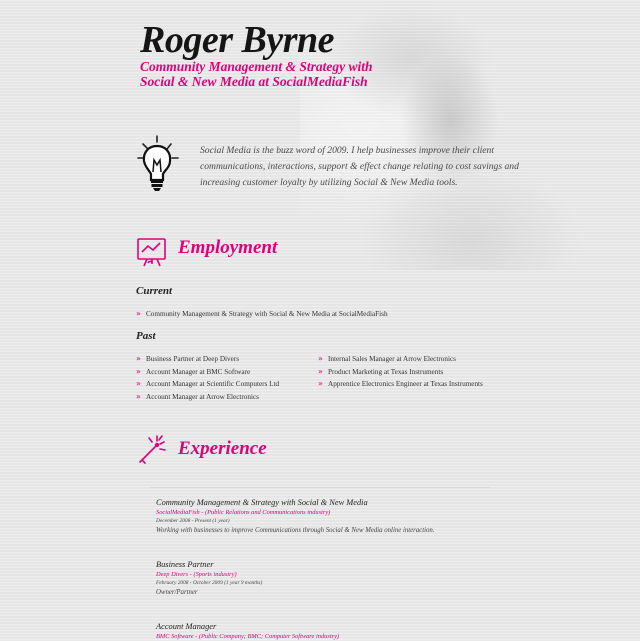  Describe the element at coordinates (186, 626) in the screenshot. I see `experience-role: Account Manager` at that location.